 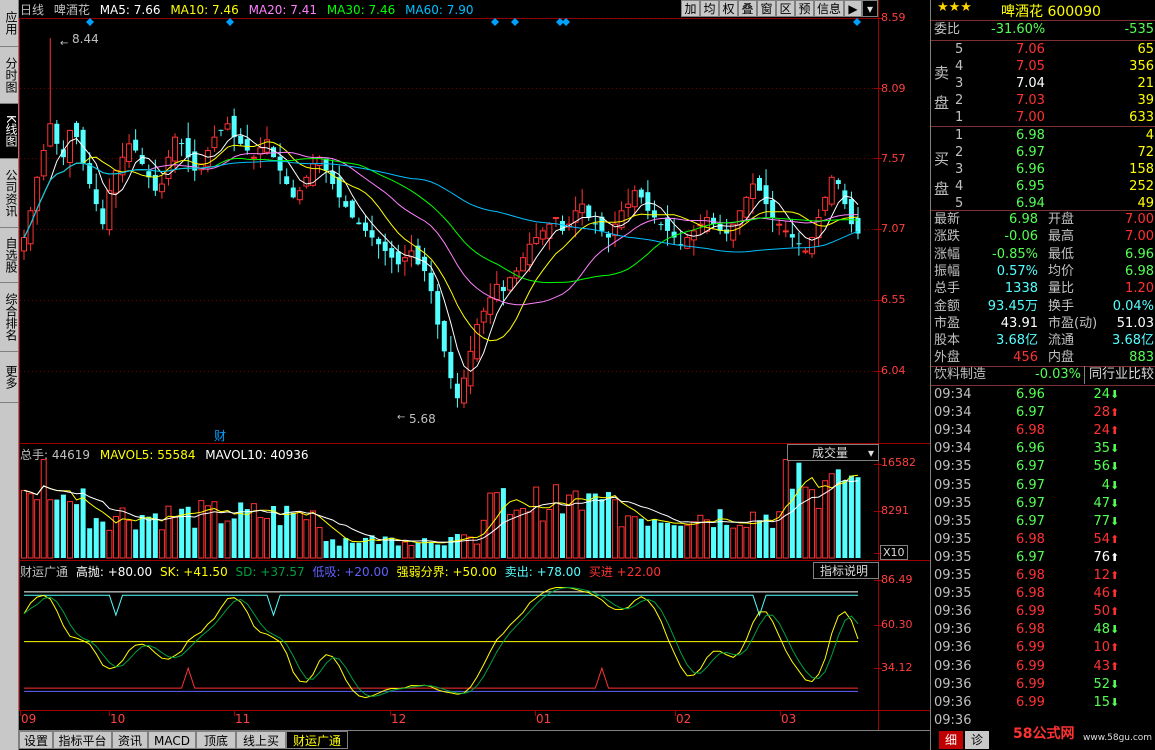 What do you see at coordinates (1030, 117) in the screenshot?
I see `order-price: 7.00` at bounding box center [1030, 117].